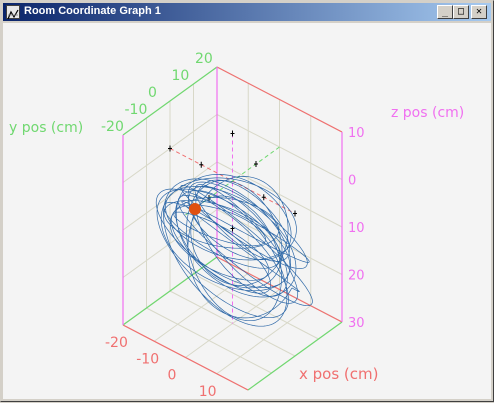  I want to click on maximize-button: □, so click(461, 12).